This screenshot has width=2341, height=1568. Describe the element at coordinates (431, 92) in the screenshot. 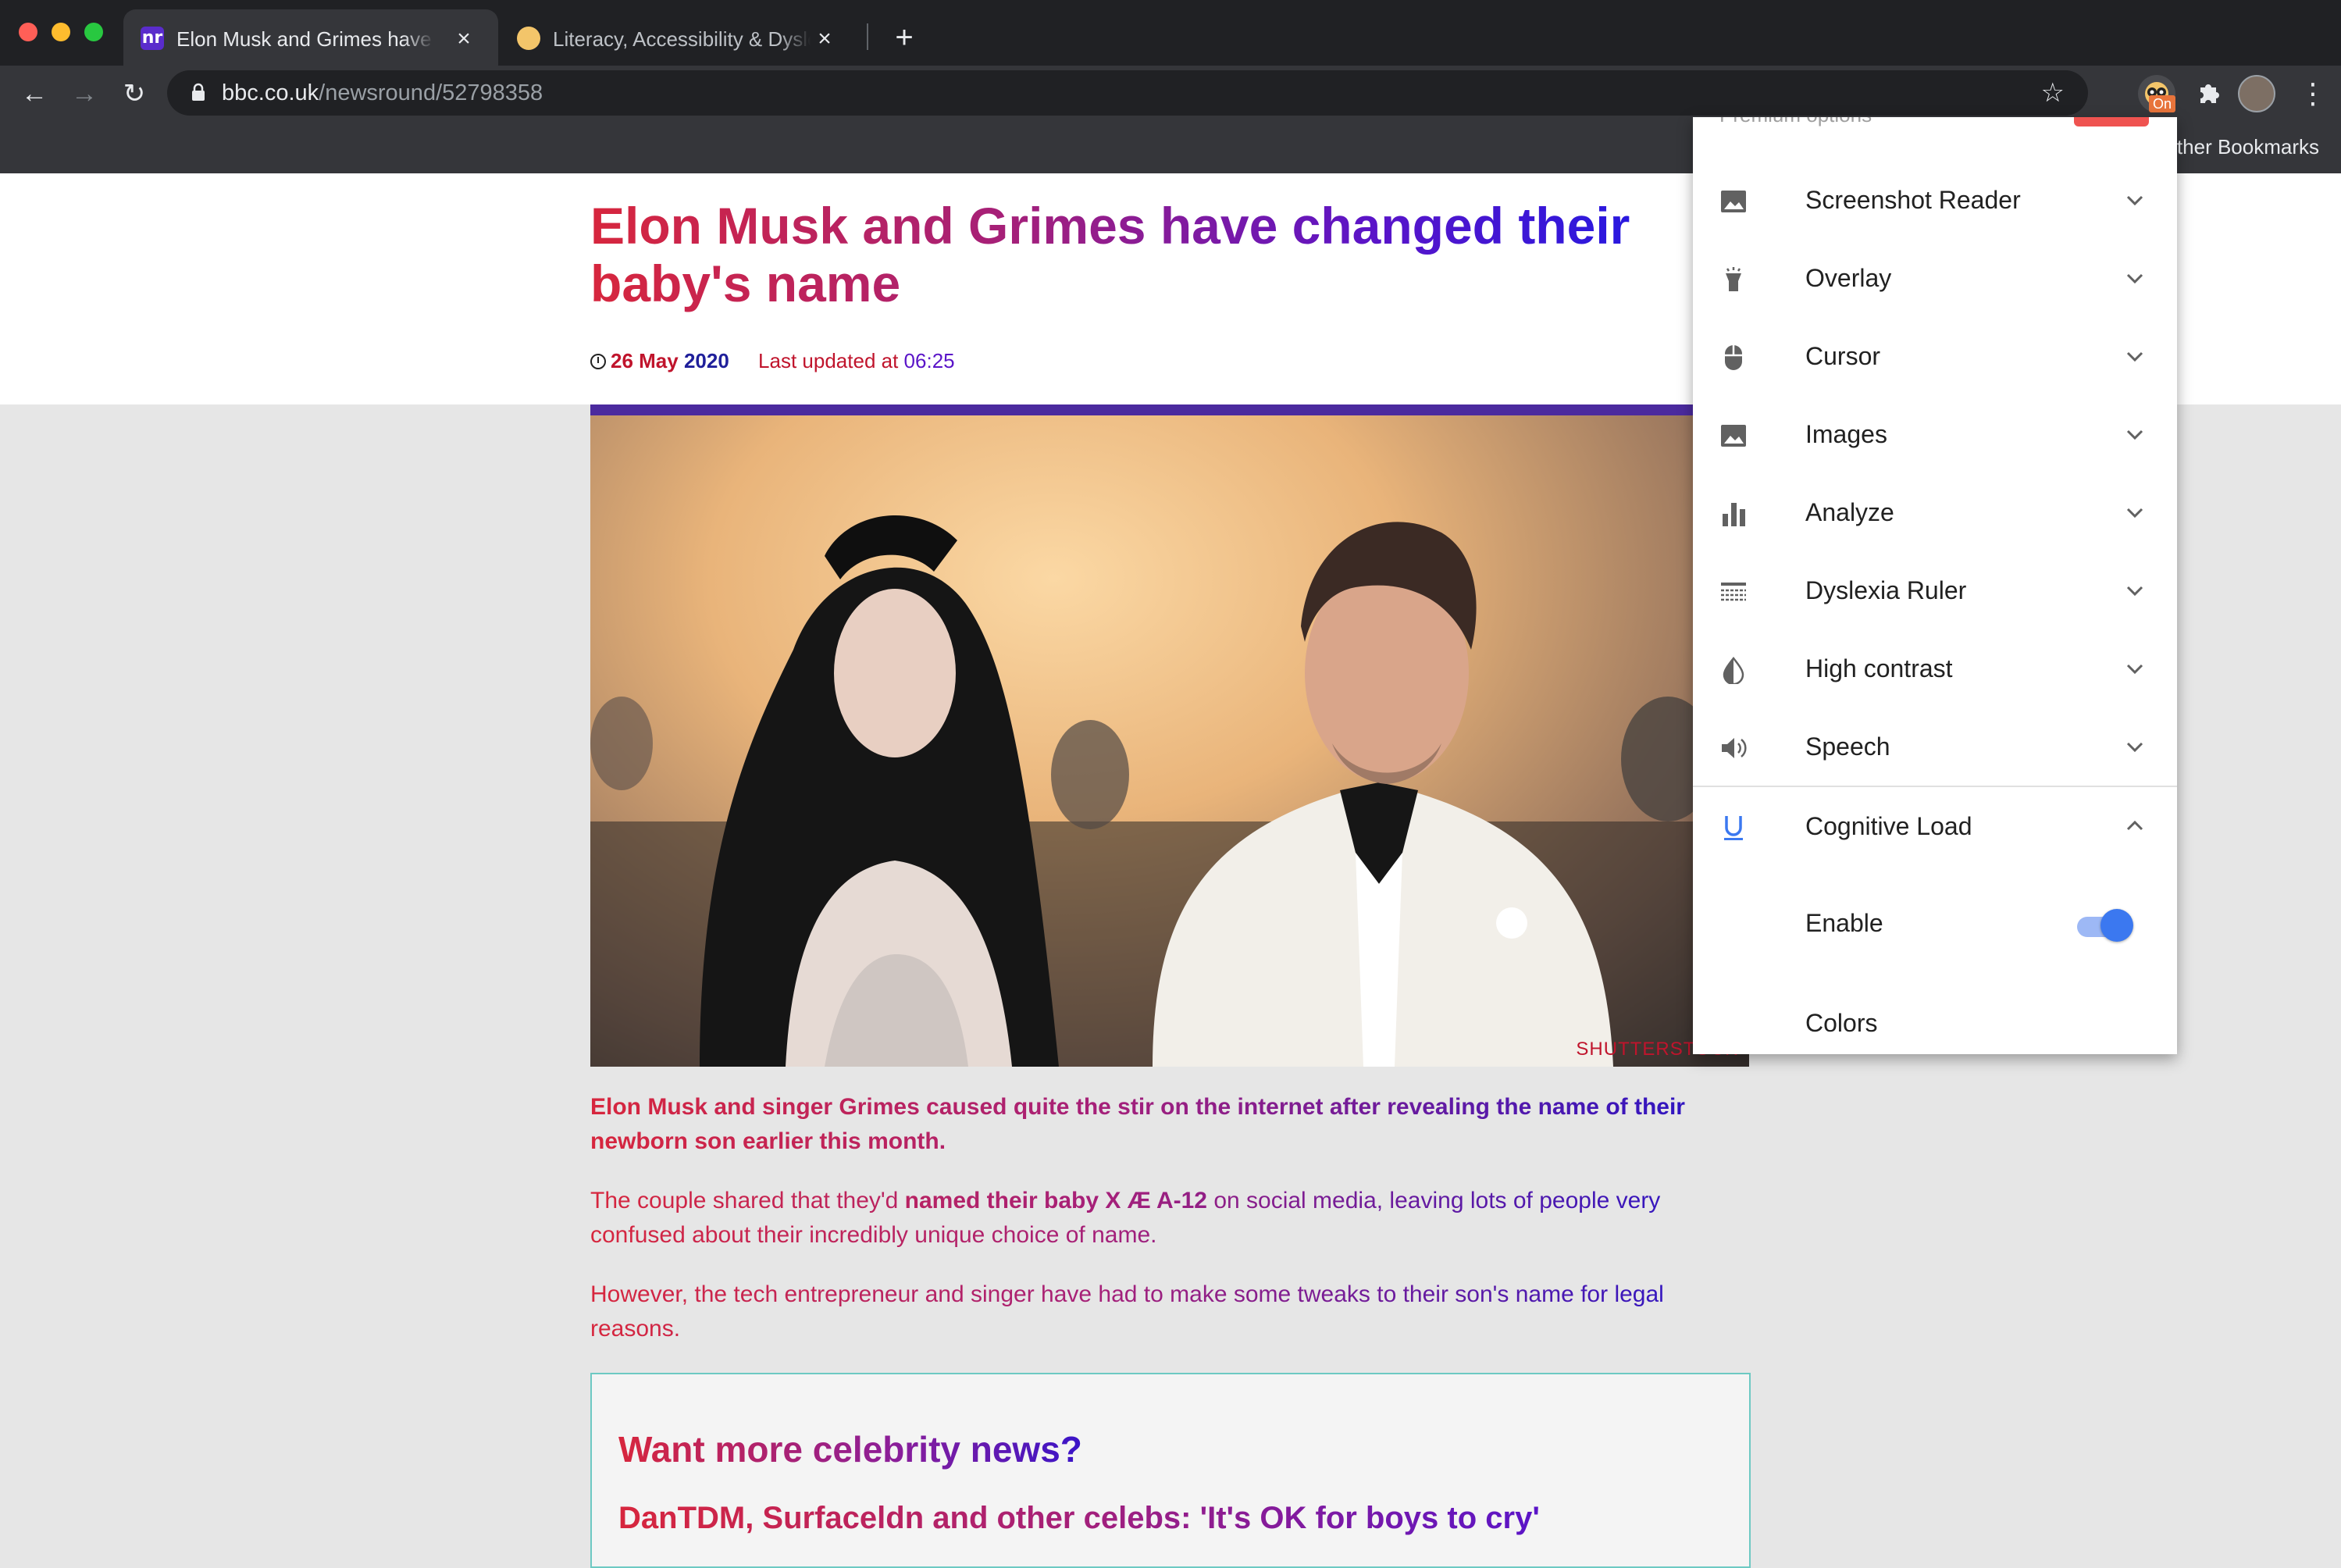

I see `url-path: /newsround/52798358` at that location.